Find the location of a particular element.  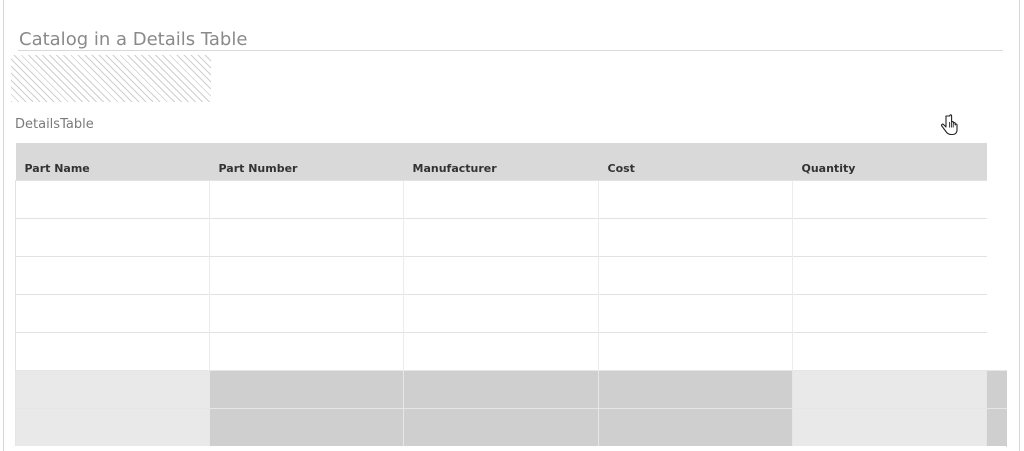

page-title: Catalog in a Details Table is located at coordinates (133, 39).